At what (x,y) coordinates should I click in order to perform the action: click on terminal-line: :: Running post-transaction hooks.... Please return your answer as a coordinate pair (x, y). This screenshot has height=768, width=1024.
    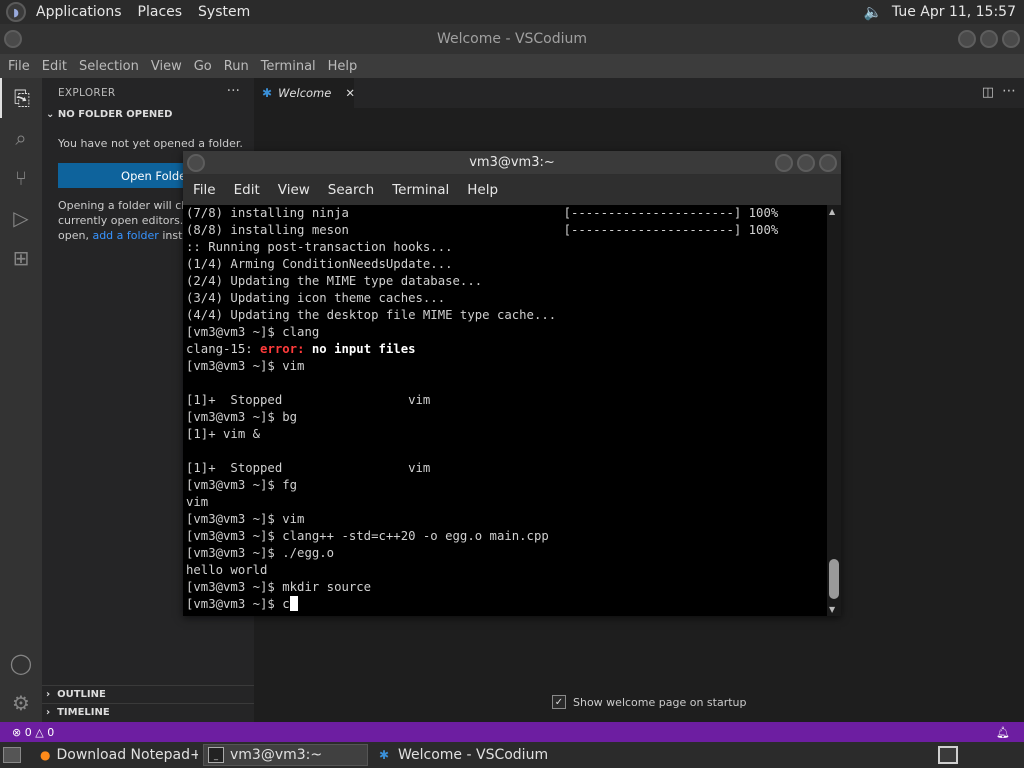
    Looking at the image, I should click on (319, 247).